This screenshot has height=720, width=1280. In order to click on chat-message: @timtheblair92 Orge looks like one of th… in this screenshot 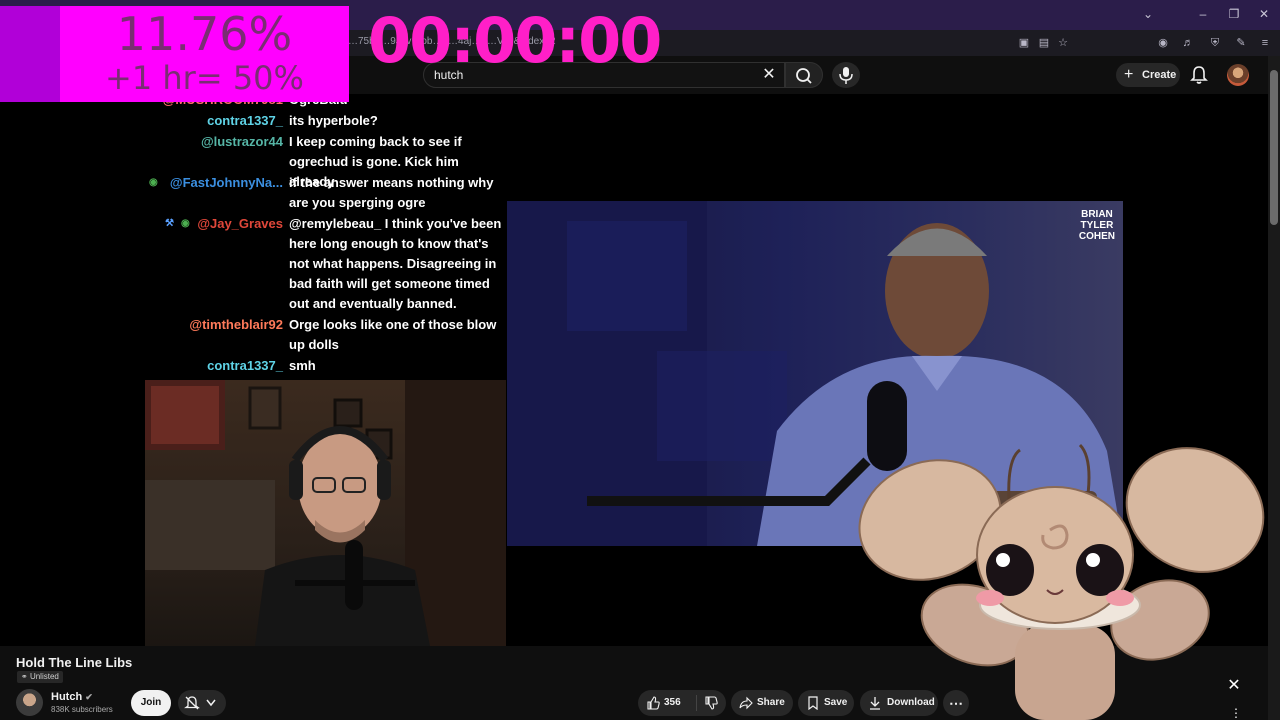, I will do `click(325, 335)`.